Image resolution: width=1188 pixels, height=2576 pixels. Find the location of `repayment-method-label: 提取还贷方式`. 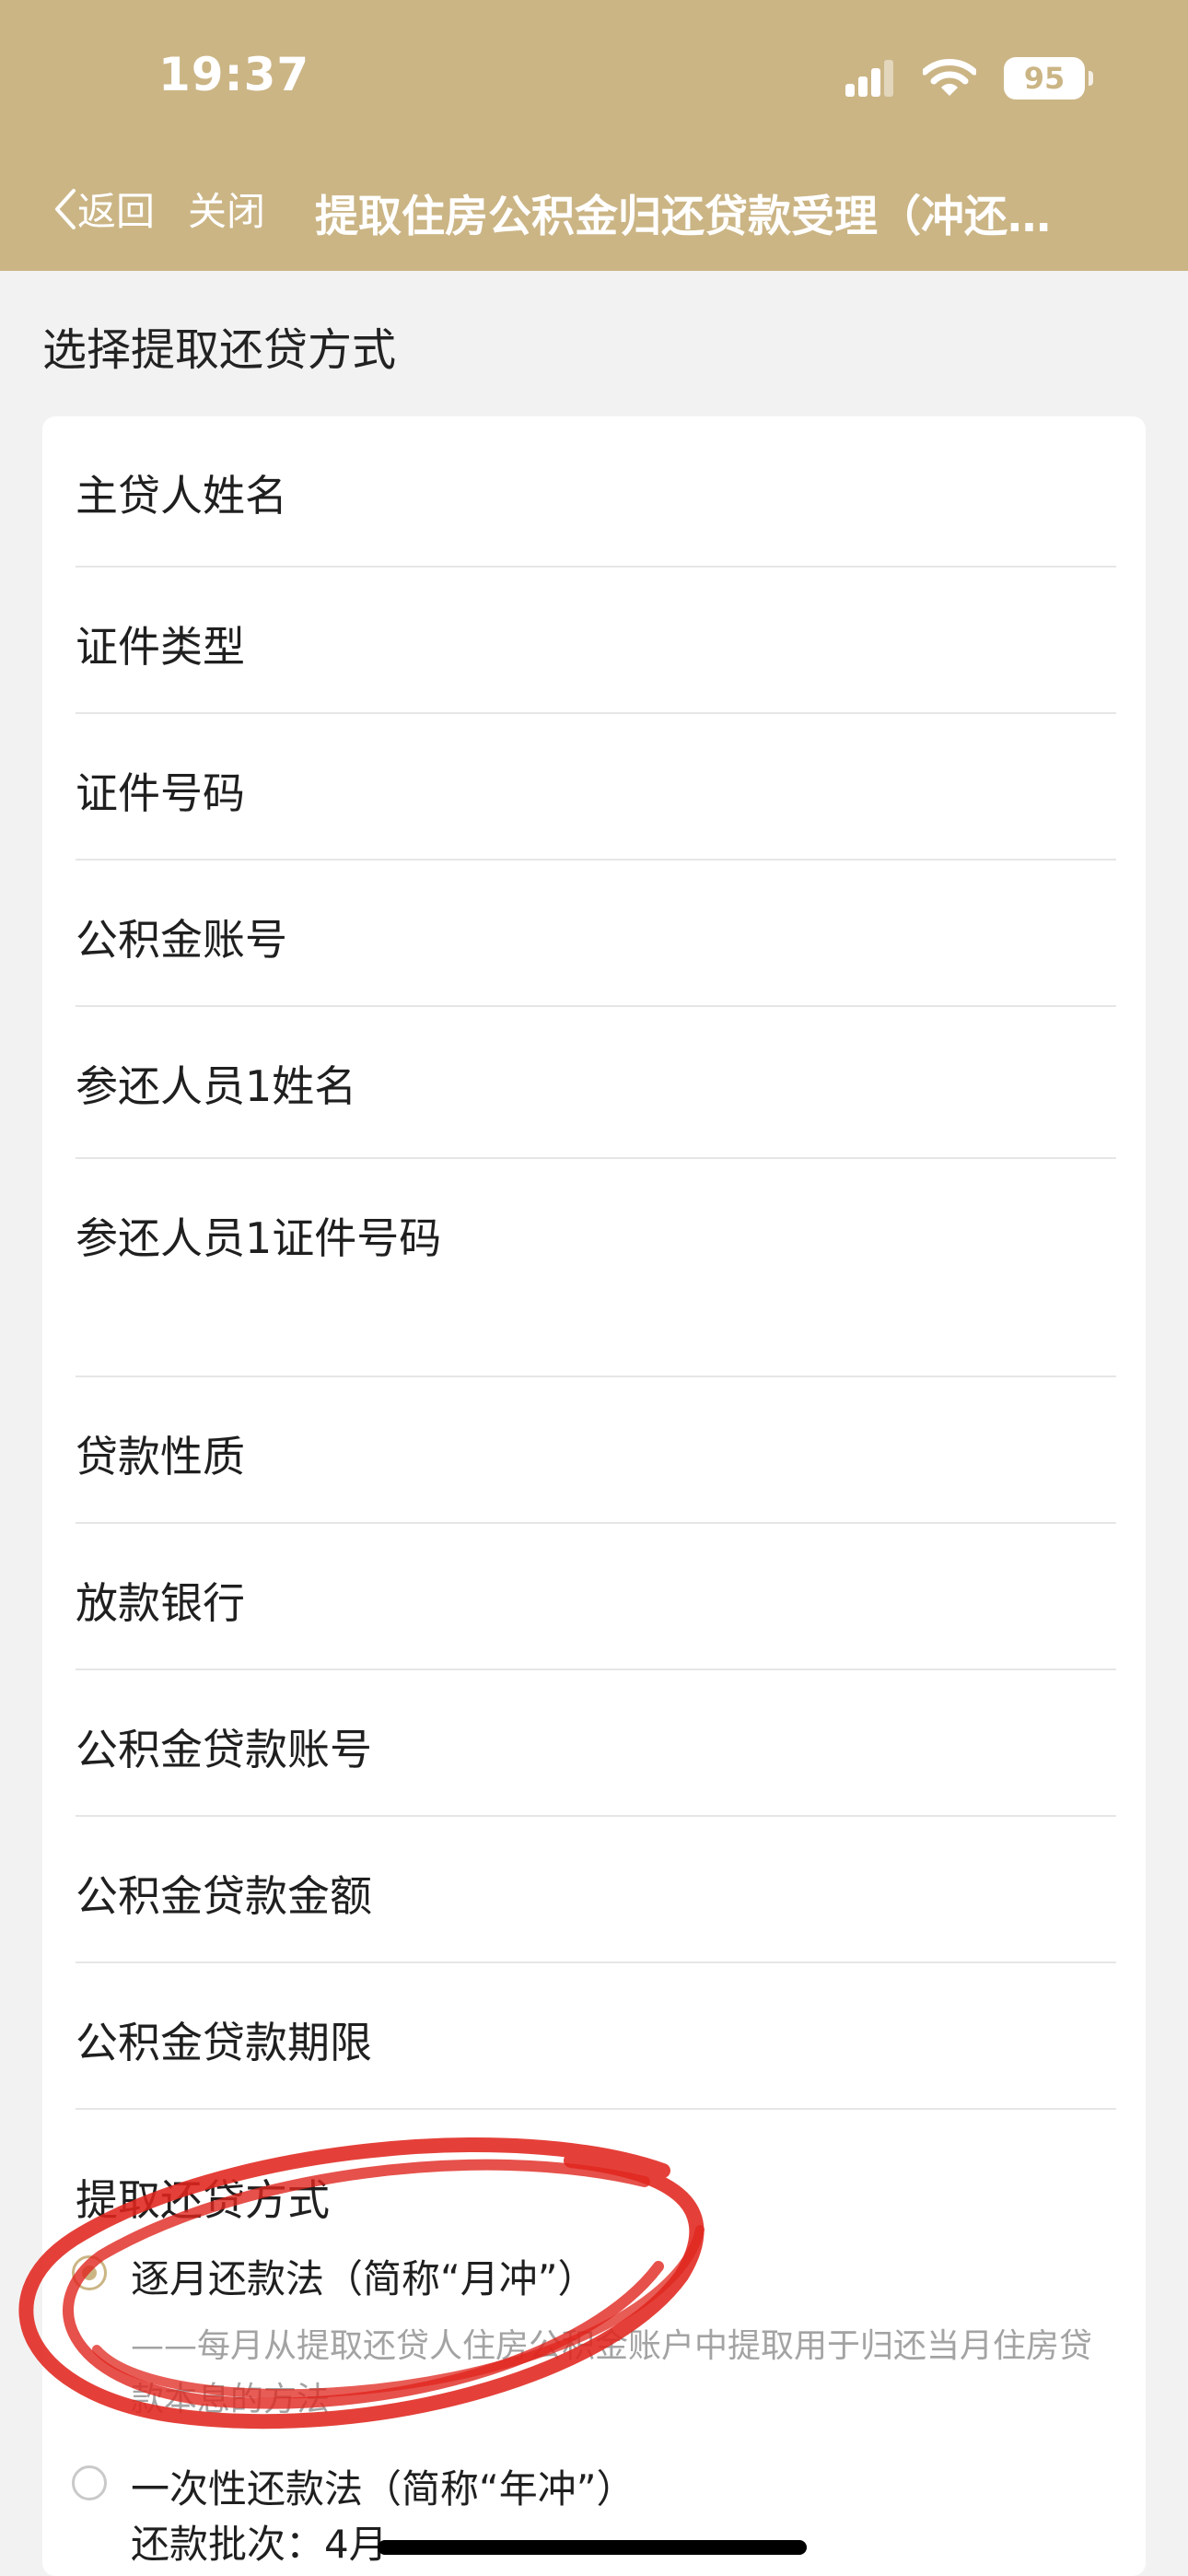

repayment-method-label: 提取还贷方式 is located at coordinates (203, 2200).